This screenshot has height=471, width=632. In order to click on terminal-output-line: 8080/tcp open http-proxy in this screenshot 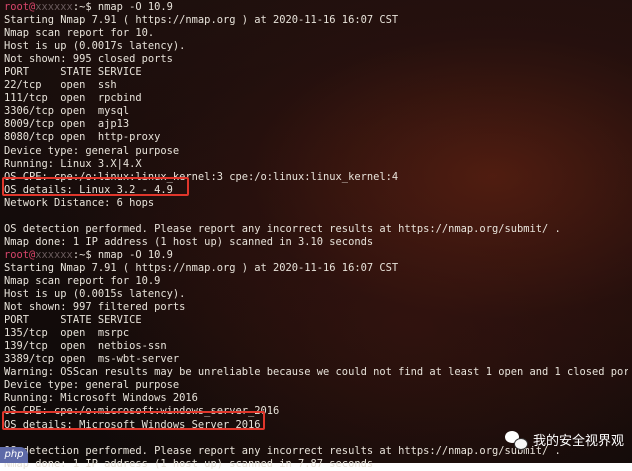, I will do `click(82, 137)`.